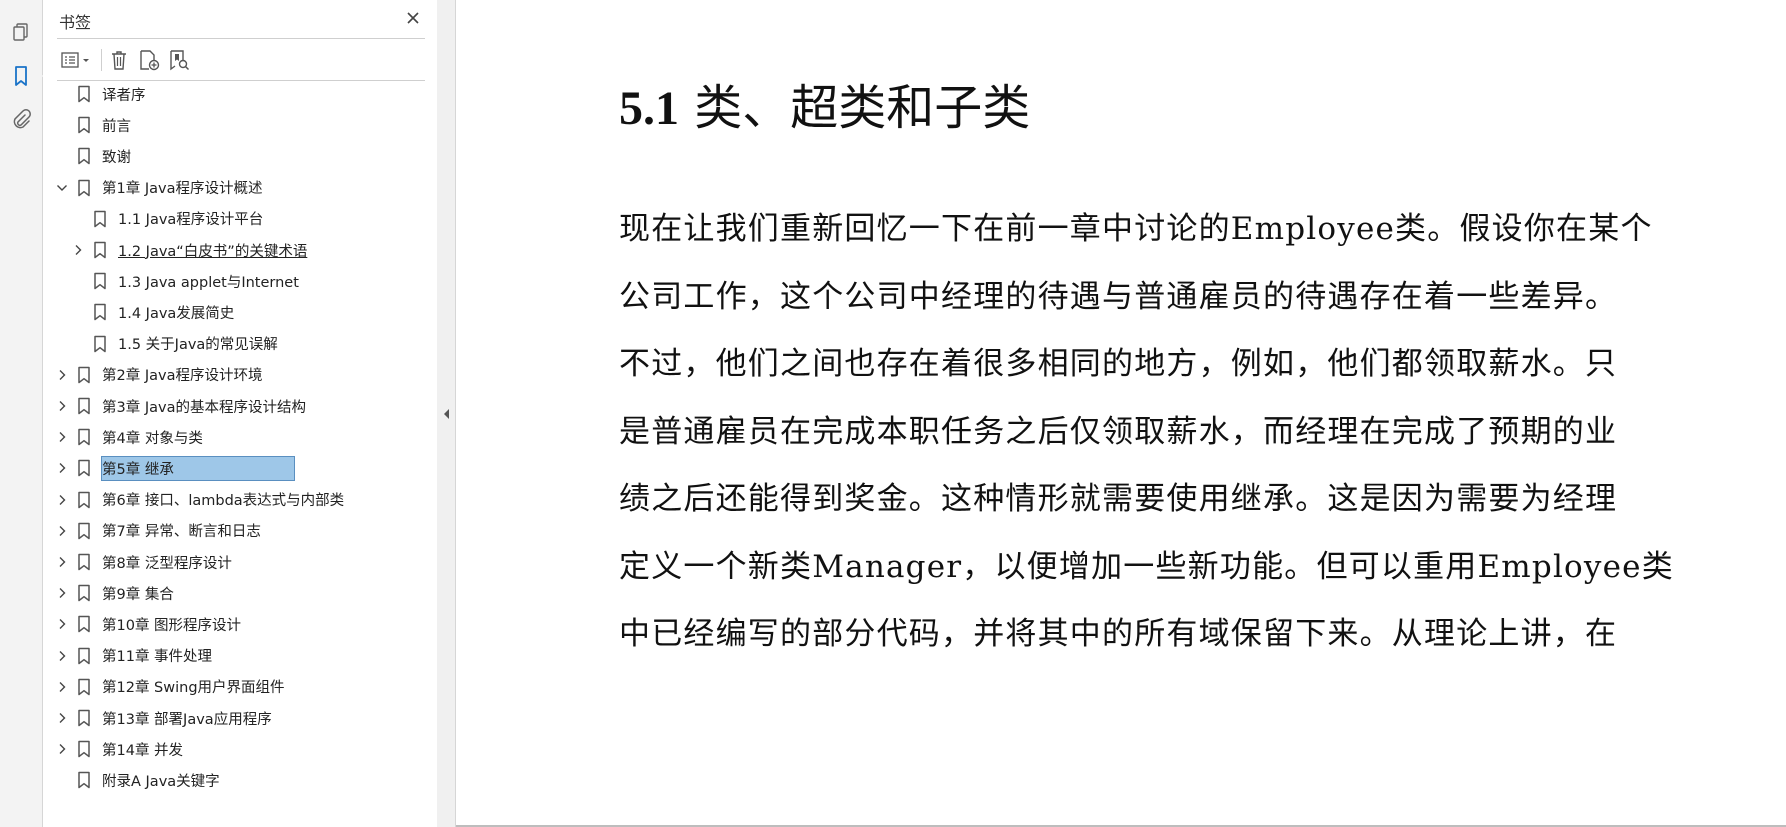 The width and height of the screenshot is (1786, 827). I want to click on bookmark-label: 1.2 Java“白皮书”的关键术语, so click(213, 251).